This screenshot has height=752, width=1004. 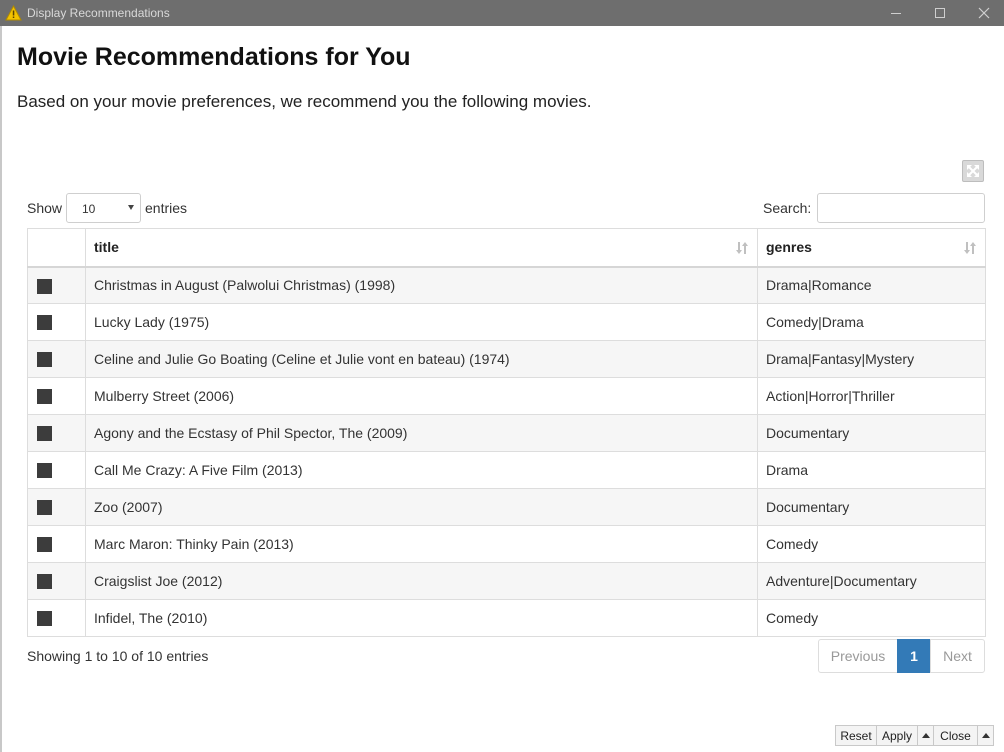 I want to click on chevron-down-icon, so click(x=131, y=207).